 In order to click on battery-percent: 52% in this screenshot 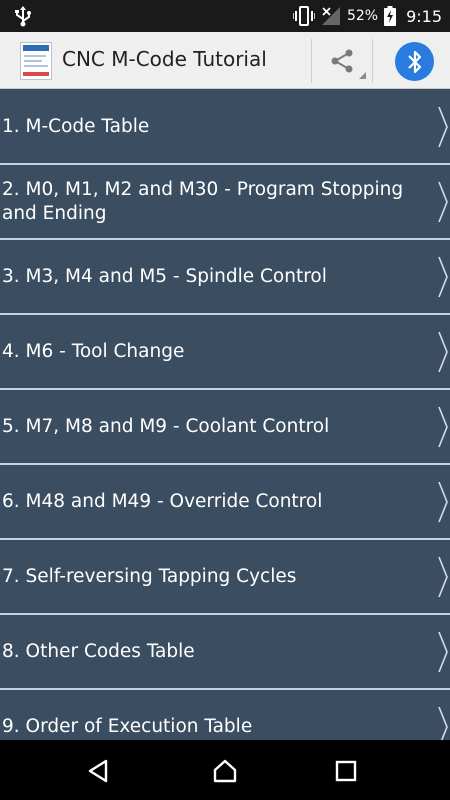, I will do `click(362, 16)`.